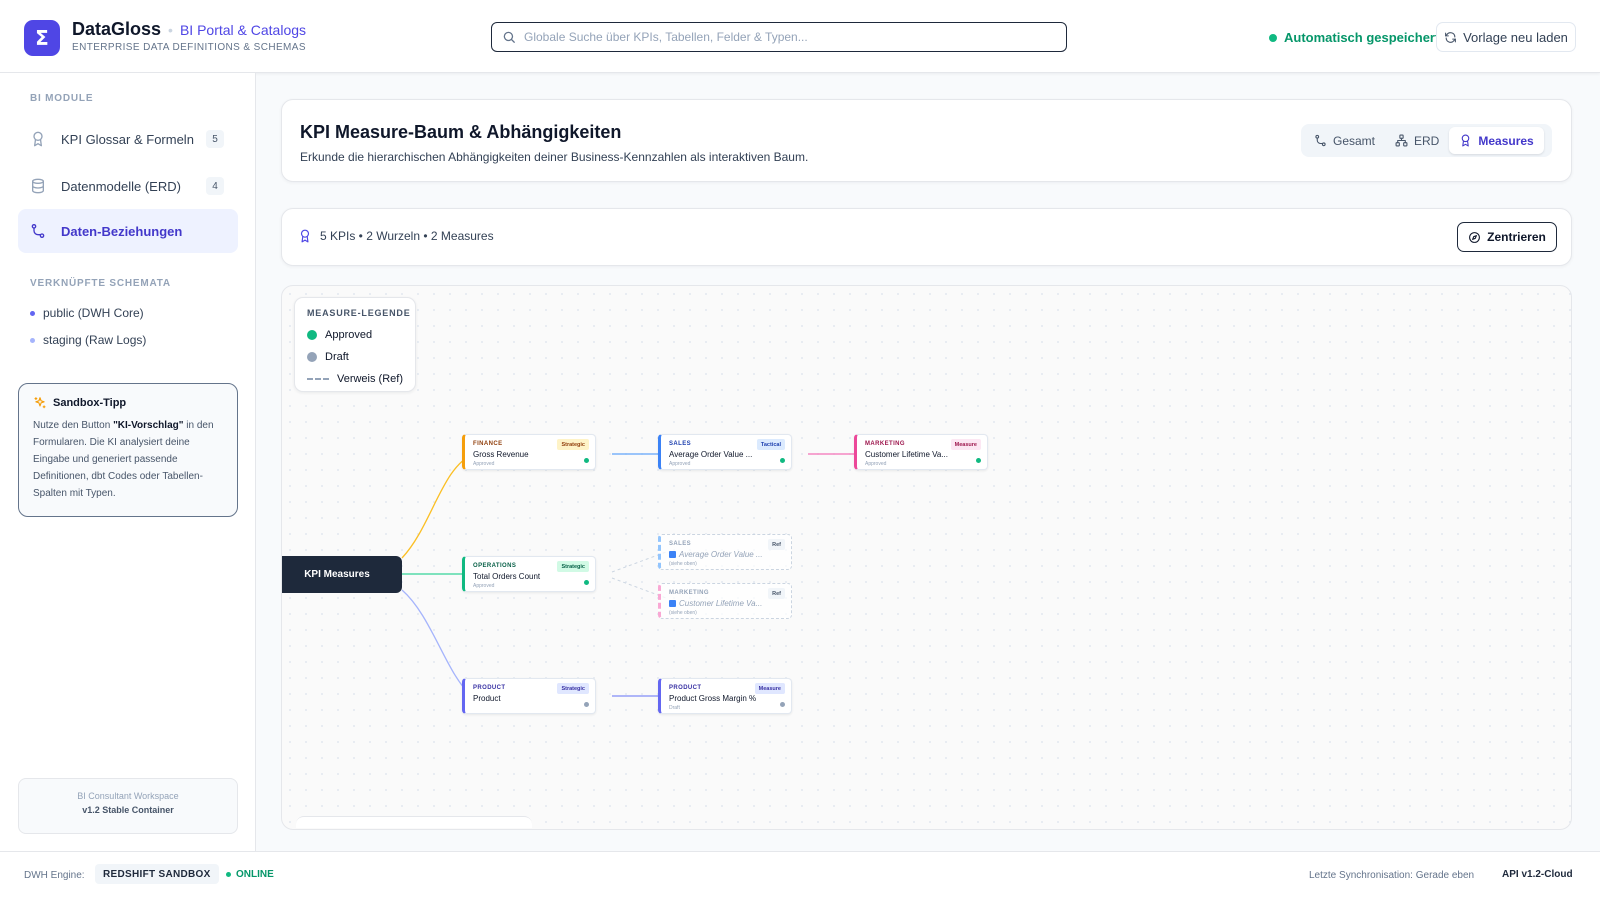 This screenshot has height=900, width=1600. Describe the element at coordinates (1354, 140) in the screenshot. I see `tab-label: Gesamt` at that location.